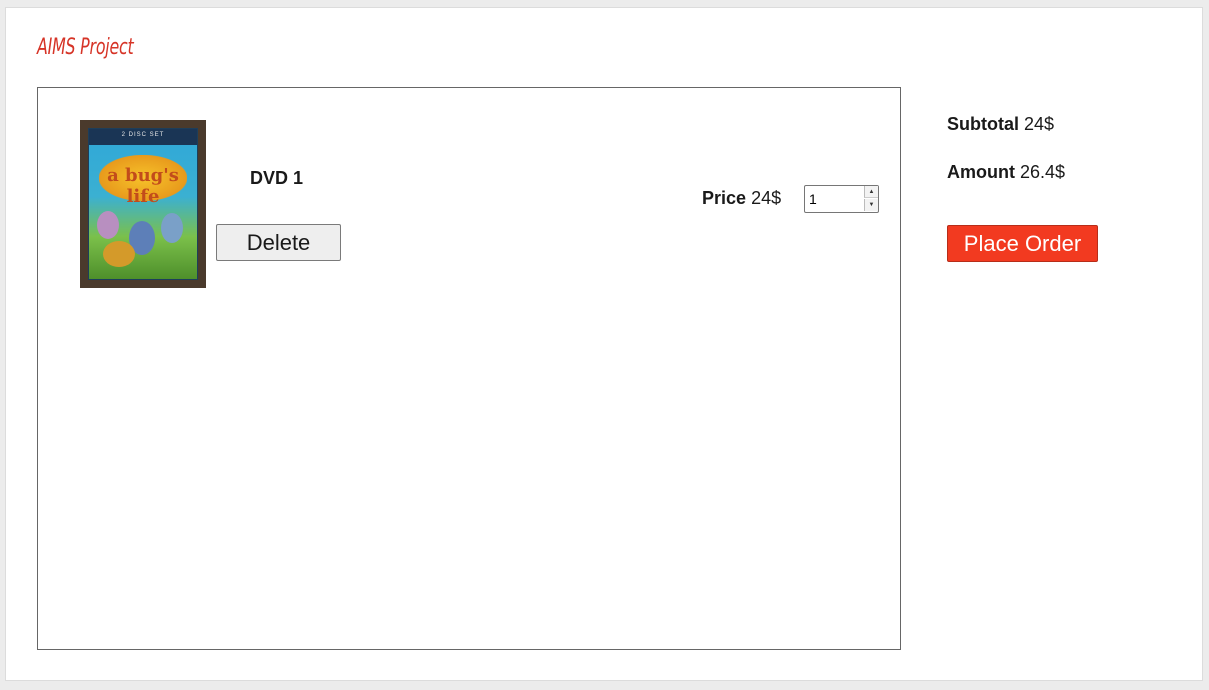  I want to click on decrement-arrow-icon: ▼, so click(871, 205).